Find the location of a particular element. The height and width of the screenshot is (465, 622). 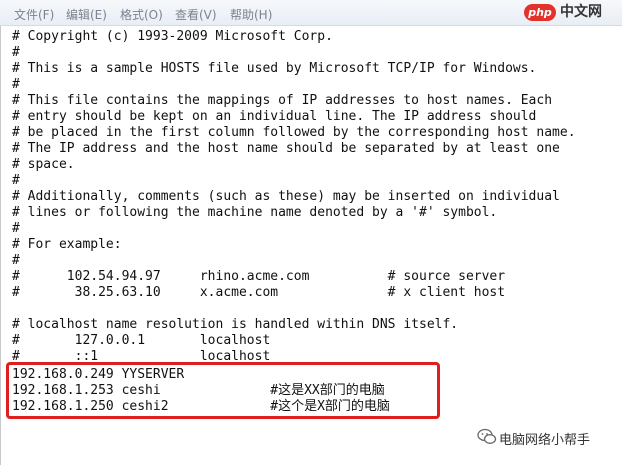

wechat-icon is located at coordinates (487, 436).